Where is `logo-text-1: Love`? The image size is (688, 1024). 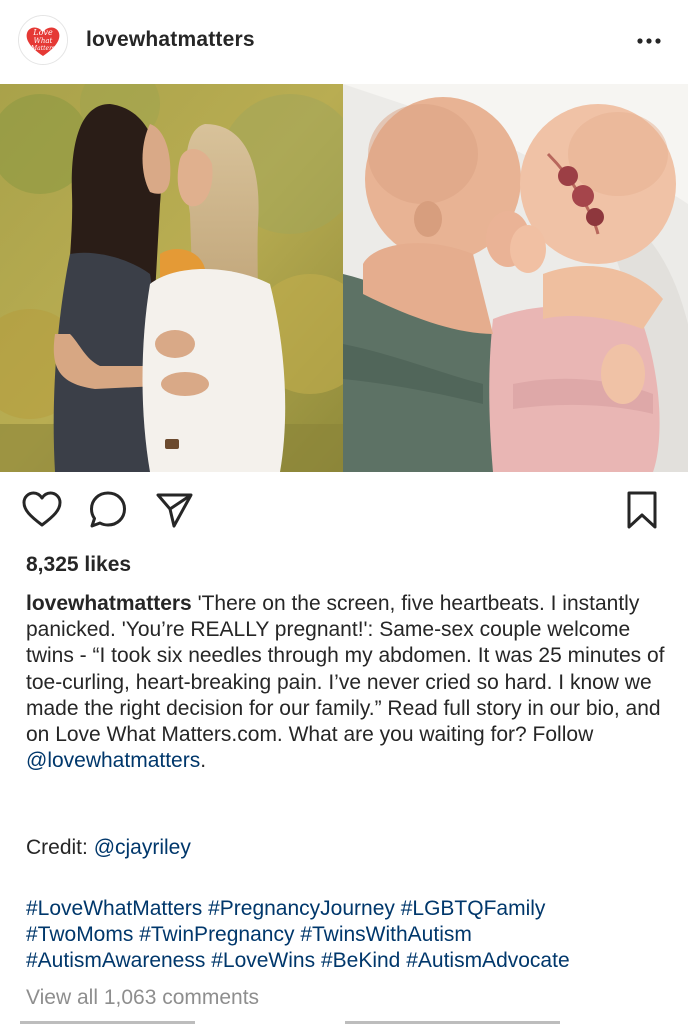
logo-text-1: Love is located at coordinates (42, 32).